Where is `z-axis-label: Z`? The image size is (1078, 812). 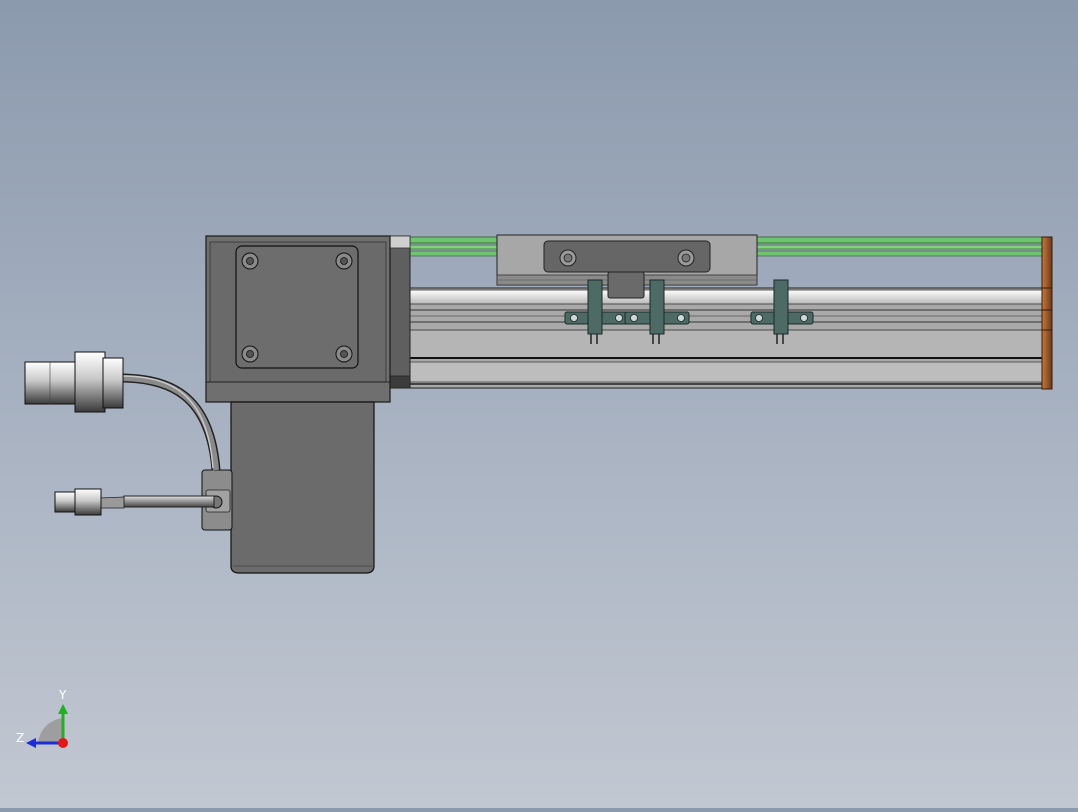
z-axis-label: Z is located at coordinates (20, 738).